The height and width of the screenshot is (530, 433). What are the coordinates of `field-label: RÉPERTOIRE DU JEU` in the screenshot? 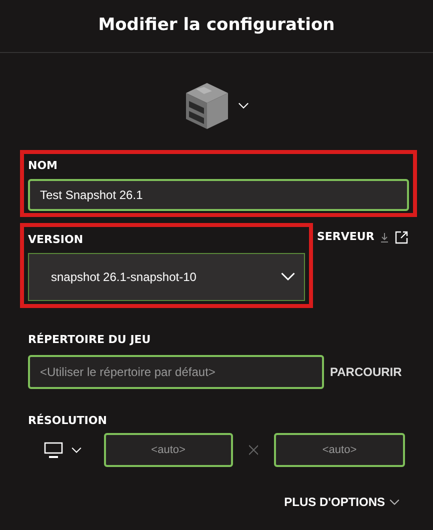 It's located at (90, 340).